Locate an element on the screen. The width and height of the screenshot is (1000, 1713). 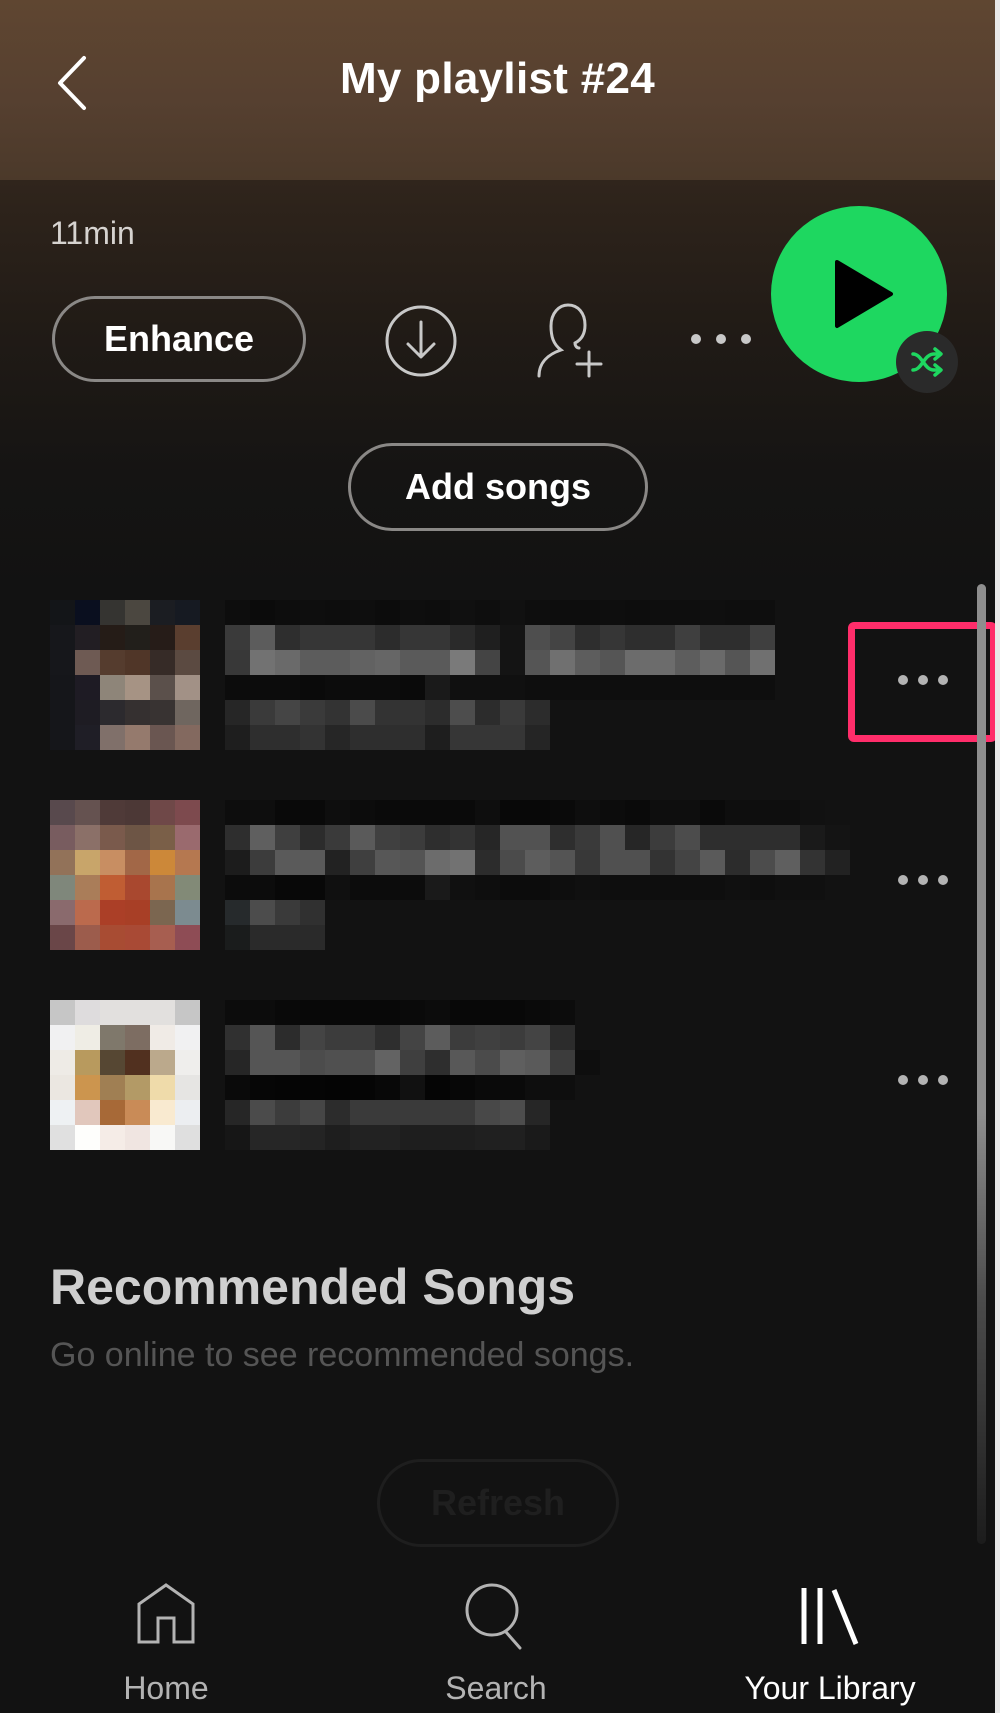
refresh-button: Refresh is located at coordinates (498, 1503).